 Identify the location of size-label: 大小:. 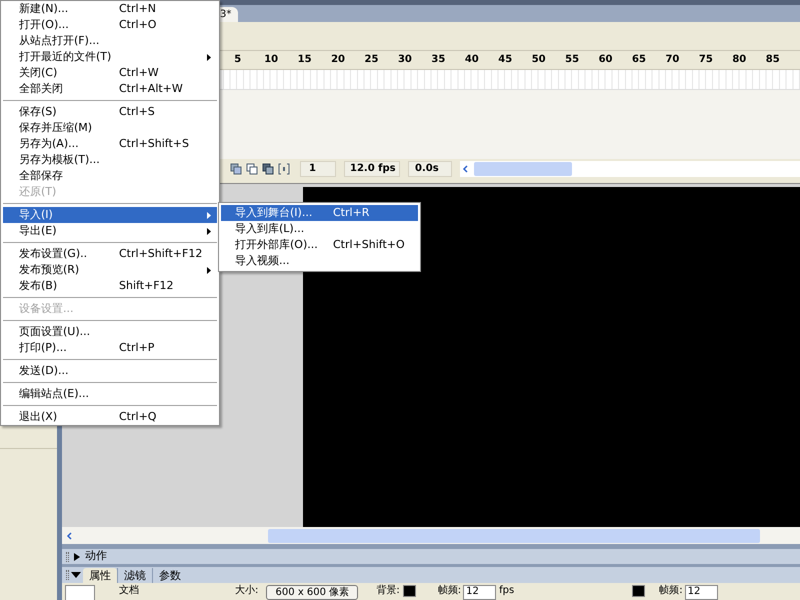
(246, 591).